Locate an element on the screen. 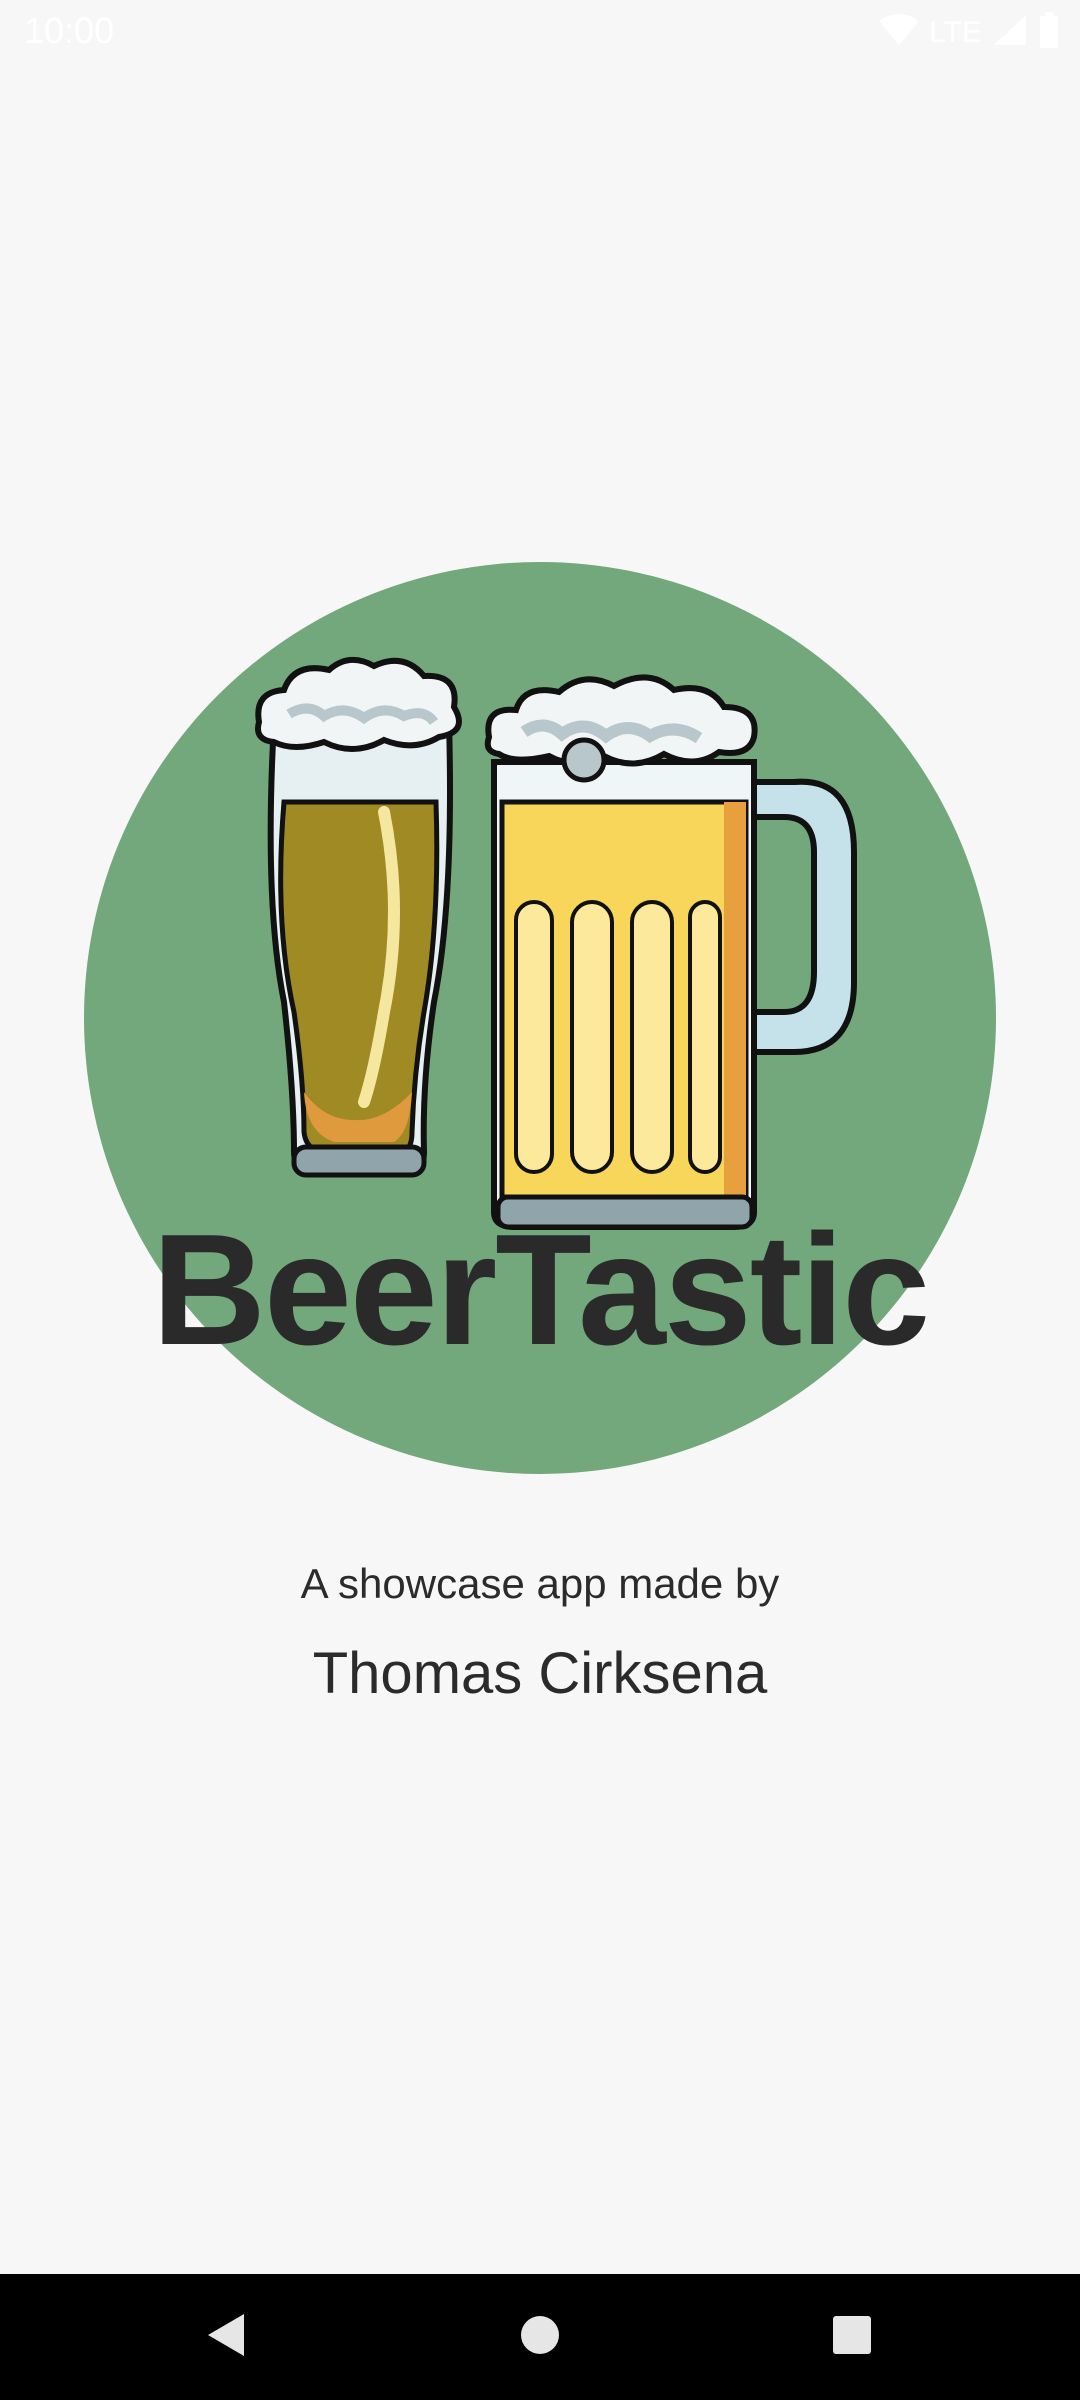 The image size is (1080, 2400). status-bar: 10:00 LTE is located at coordinates (540, 32).